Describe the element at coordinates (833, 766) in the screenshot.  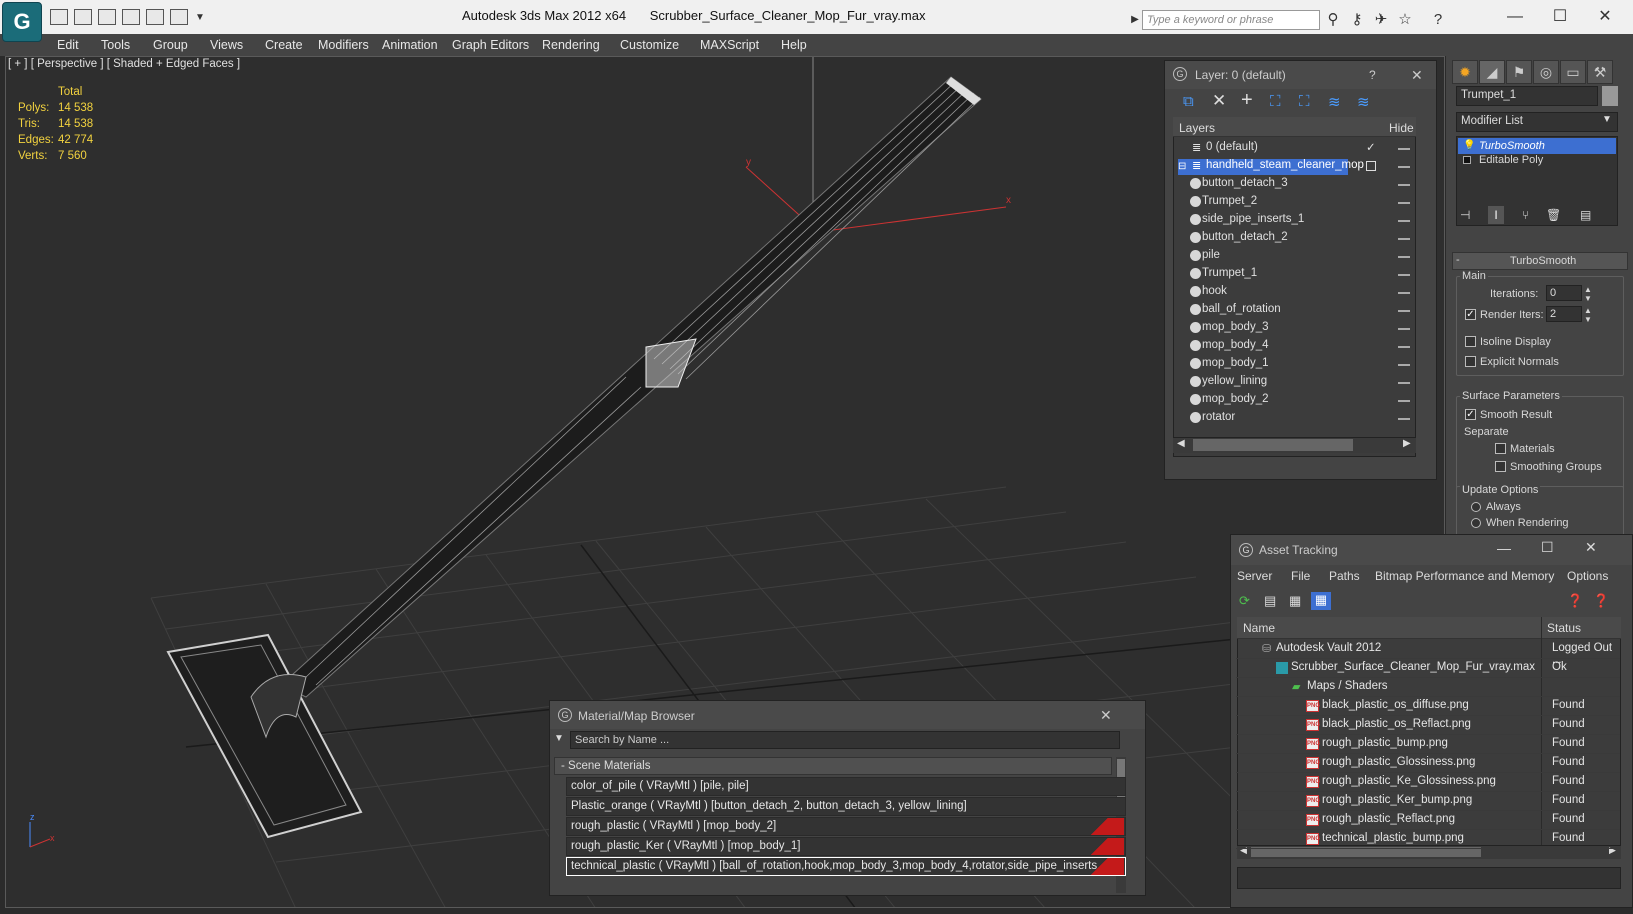
I see `scene-materials-section: - Scene Materials` at that location.